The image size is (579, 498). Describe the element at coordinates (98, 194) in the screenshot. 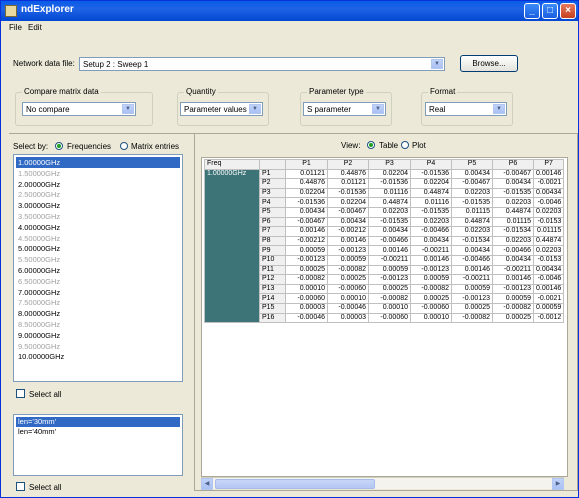

I see `frequency-list-item: 2.50000GHz` at that location.